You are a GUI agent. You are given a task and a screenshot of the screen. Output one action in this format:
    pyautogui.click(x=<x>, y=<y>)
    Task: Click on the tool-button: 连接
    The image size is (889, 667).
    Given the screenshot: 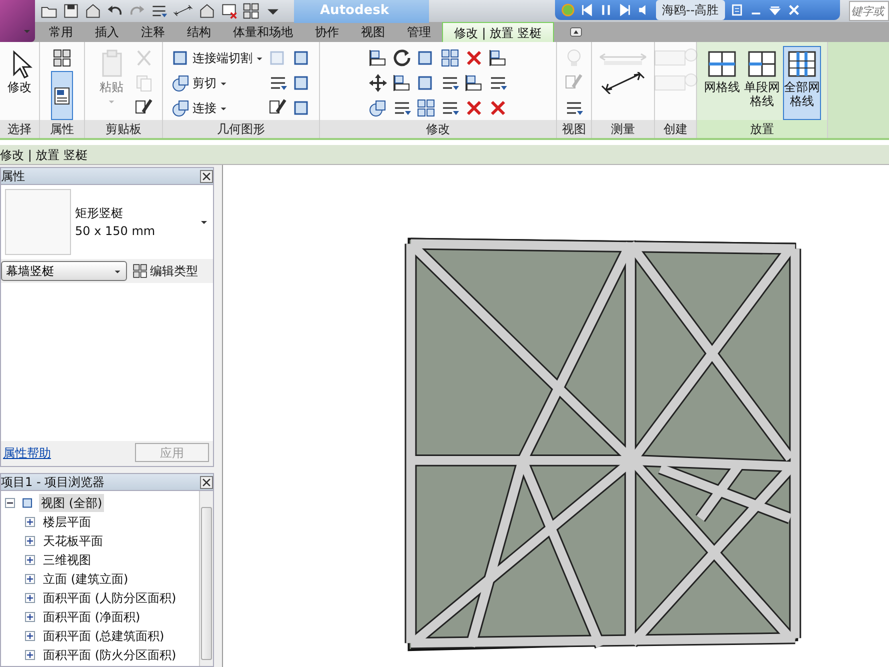 What is the action you would take?
    pyautogui.click(x=217, y=108)
    